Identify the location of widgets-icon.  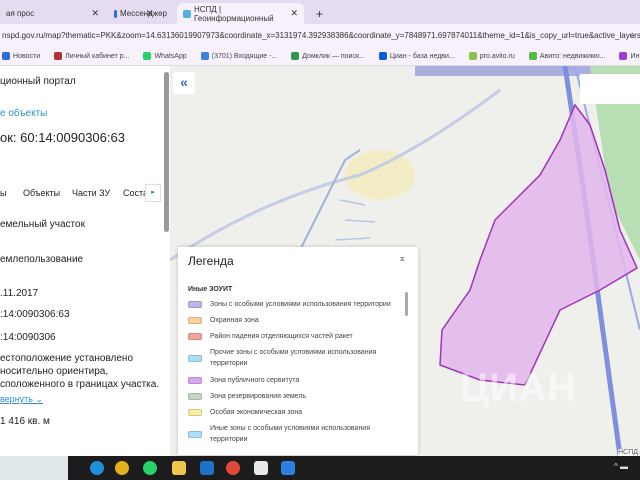
(34, 468).